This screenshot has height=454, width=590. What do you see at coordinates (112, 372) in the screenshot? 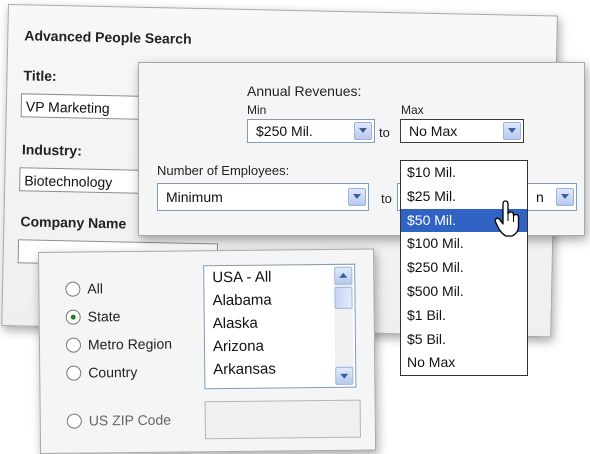
I see `radio-label: Country` at bounding box center [112, 372].